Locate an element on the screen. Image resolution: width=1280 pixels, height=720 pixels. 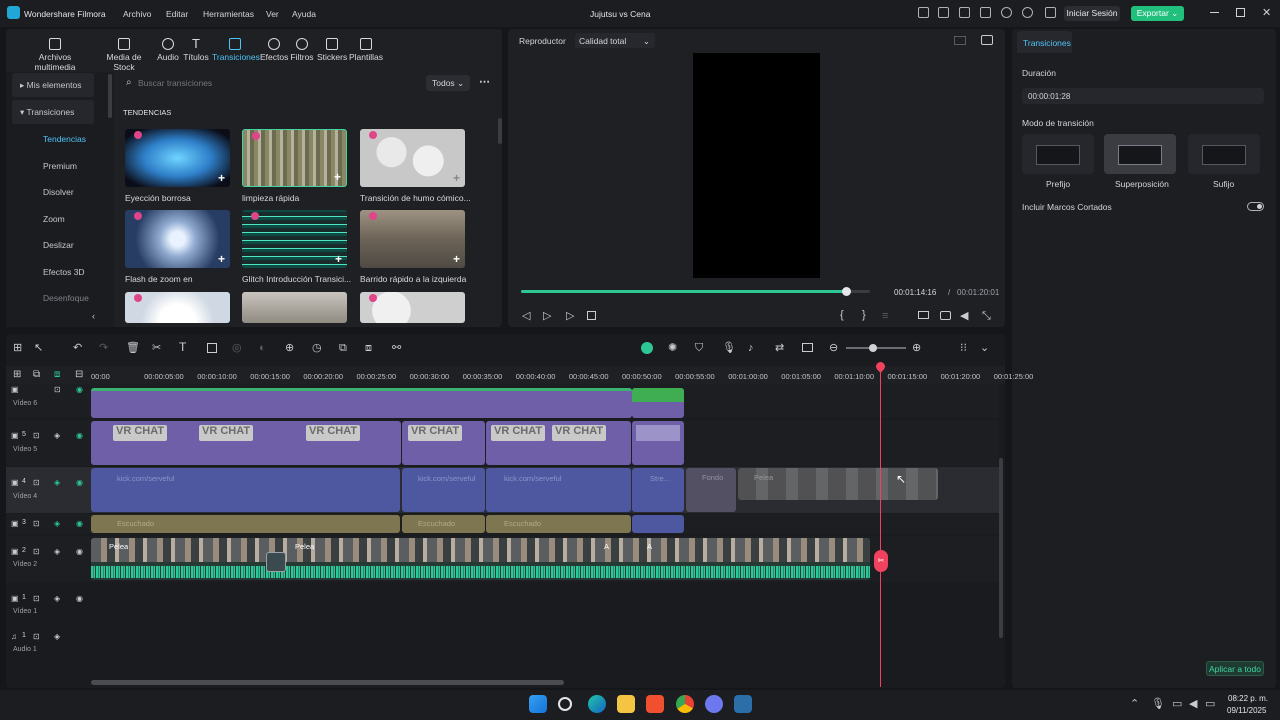
snap-icon: ⧈ is located at coordinates (57, 375).